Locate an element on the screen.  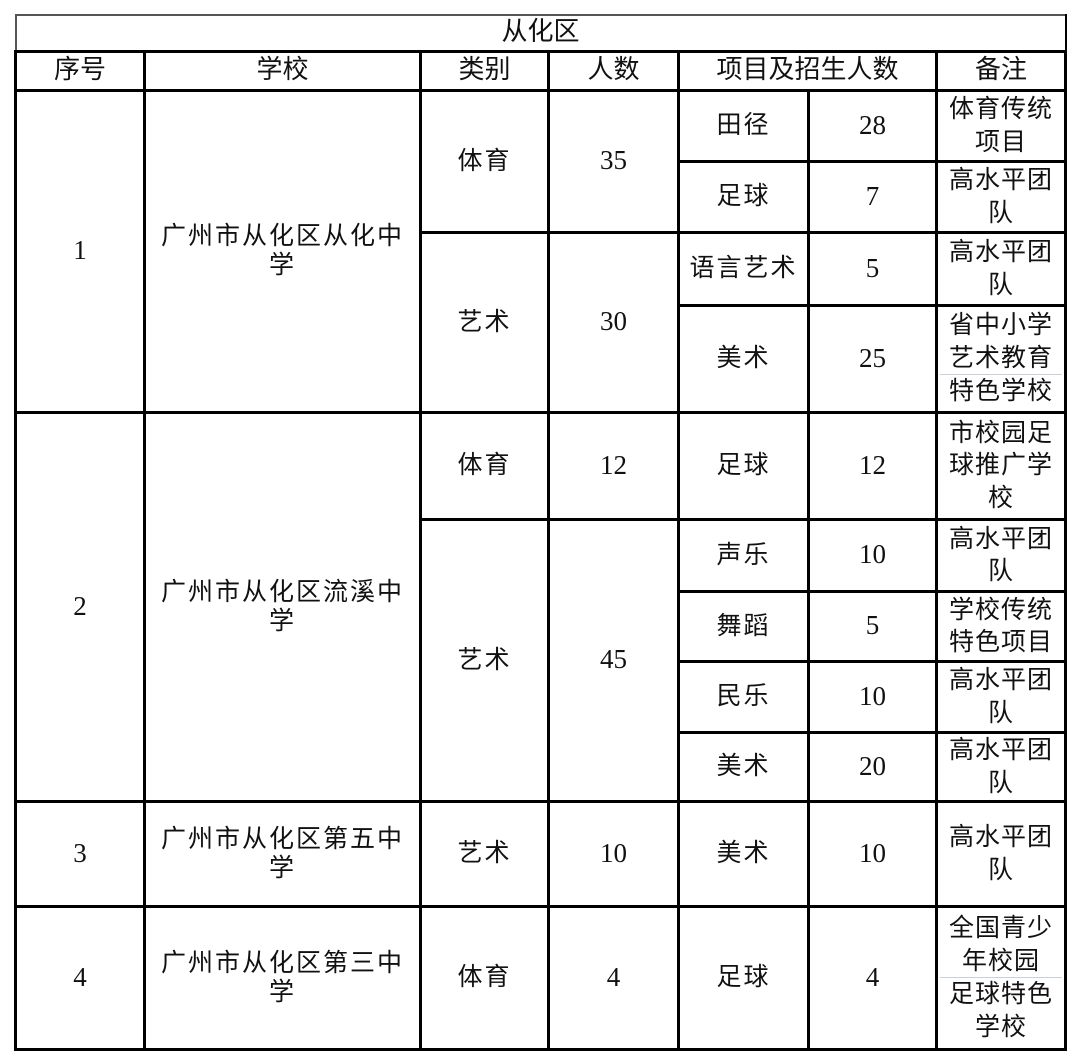
project-quota: 7 is located at coordinates (872, 196).